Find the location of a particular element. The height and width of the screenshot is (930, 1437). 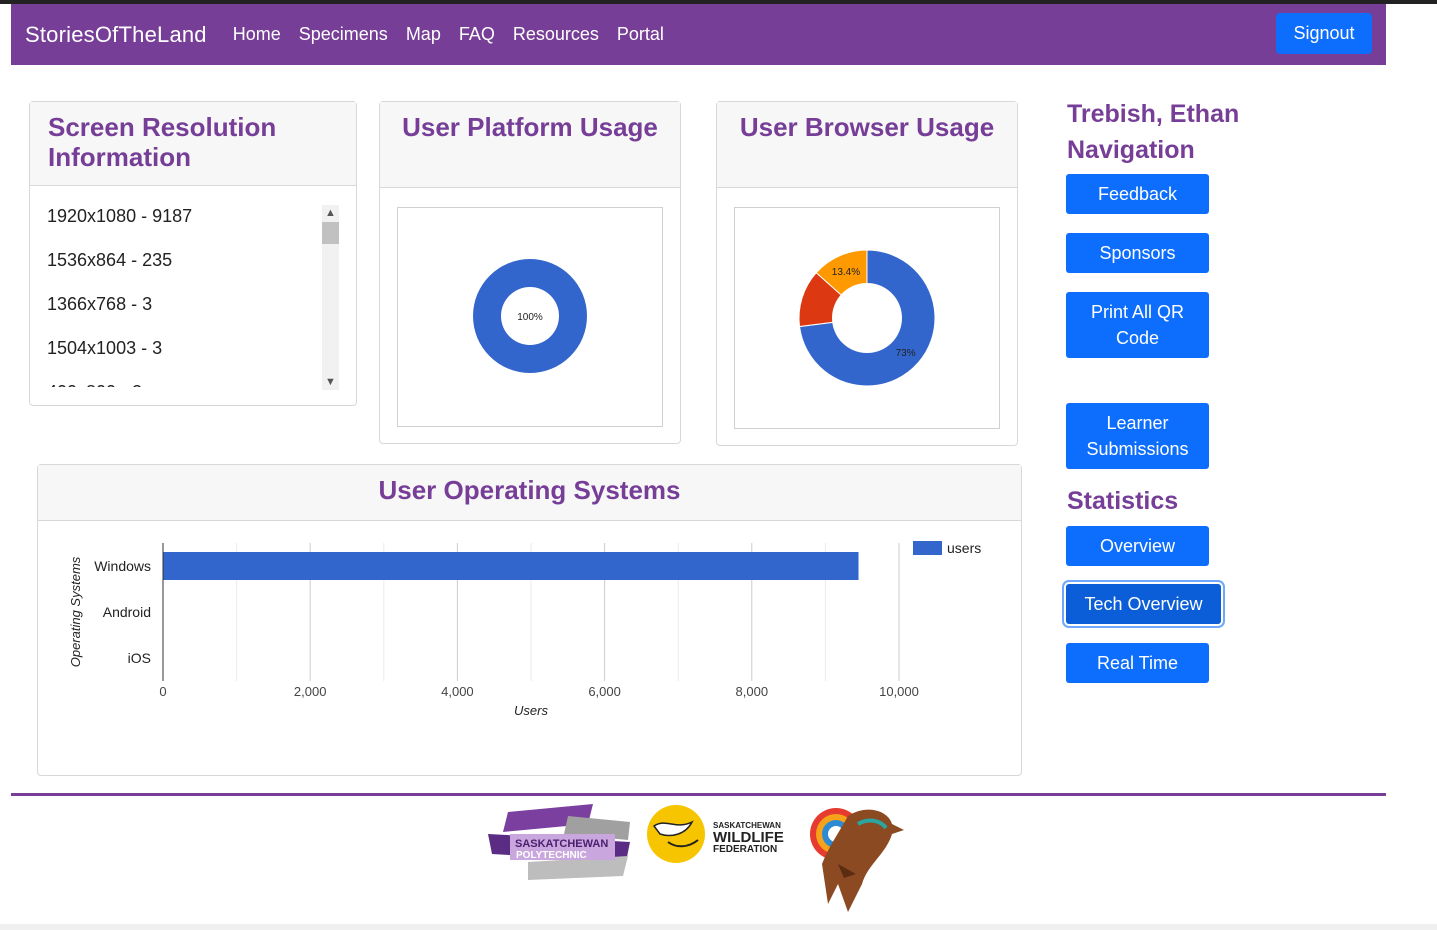

x-tick-label: 0 is located at coordinates (162, 691).